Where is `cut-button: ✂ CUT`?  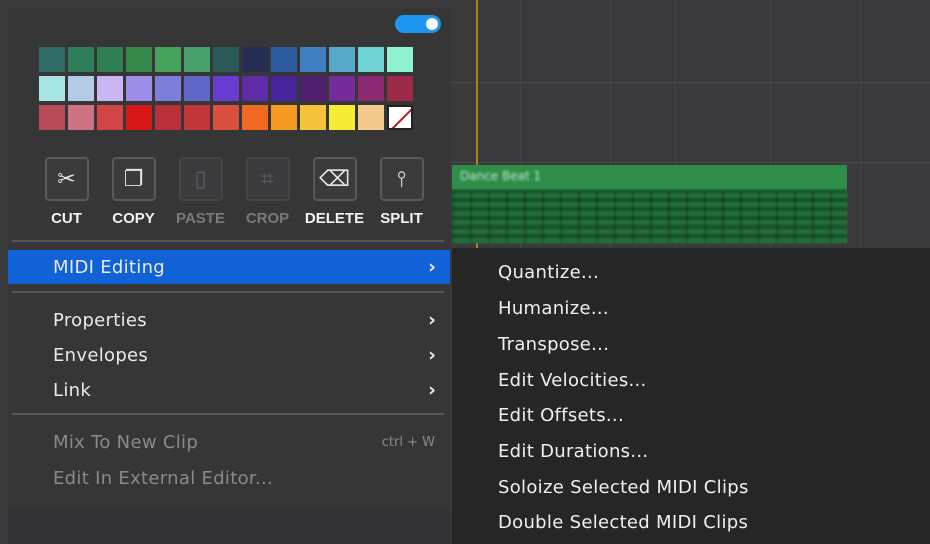 cut-button: ✂ CUT is located at coordinates (66, 192).